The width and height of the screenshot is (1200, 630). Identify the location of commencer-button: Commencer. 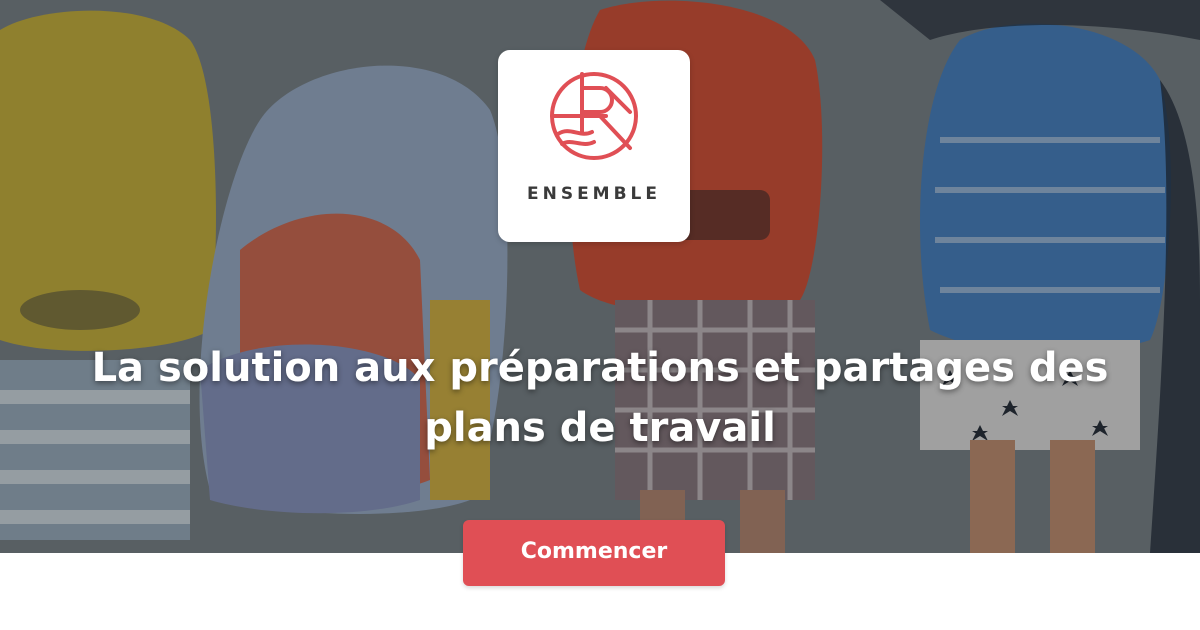
(594, 553).